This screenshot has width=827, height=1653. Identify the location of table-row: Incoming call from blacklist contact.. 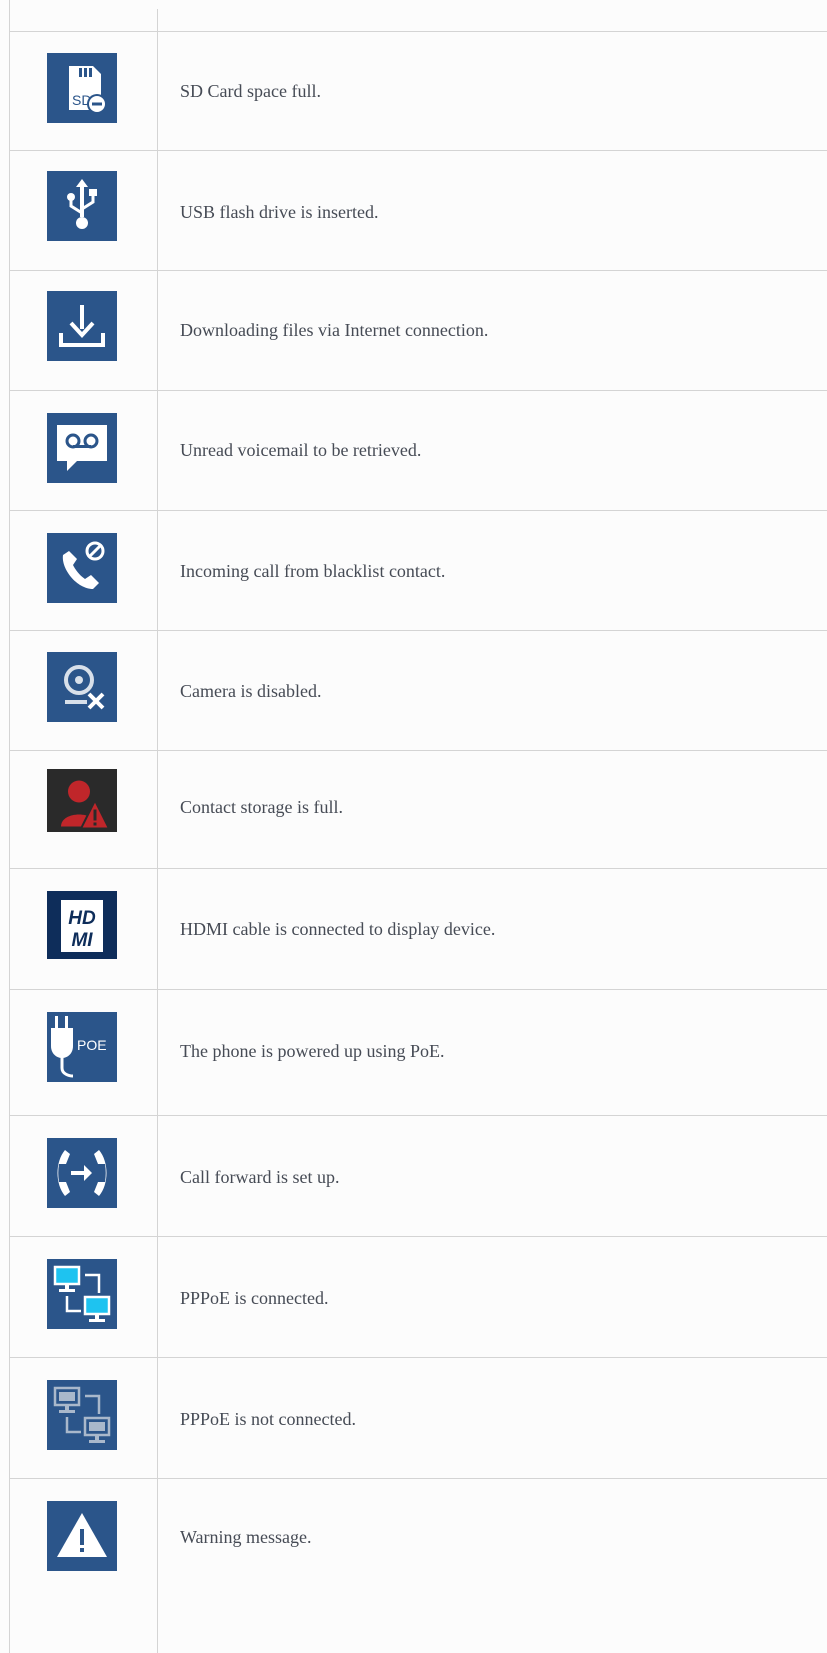
(418, 571).